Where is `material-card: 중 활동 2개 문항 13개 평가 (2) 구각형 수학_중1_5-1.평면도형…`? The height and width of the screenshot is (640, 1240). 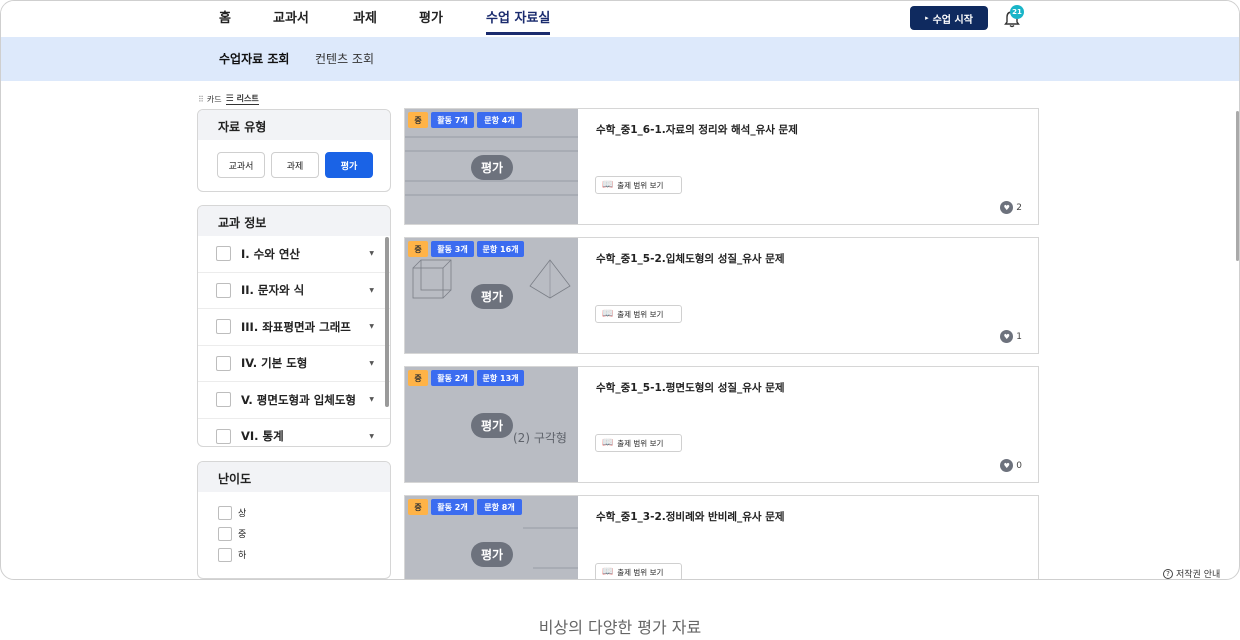
material-card: 중 활동 2개 문항 13개 평가 (2) 구각형 수학_중1_5-1.평면도형… is located at coordinates (721, 424).